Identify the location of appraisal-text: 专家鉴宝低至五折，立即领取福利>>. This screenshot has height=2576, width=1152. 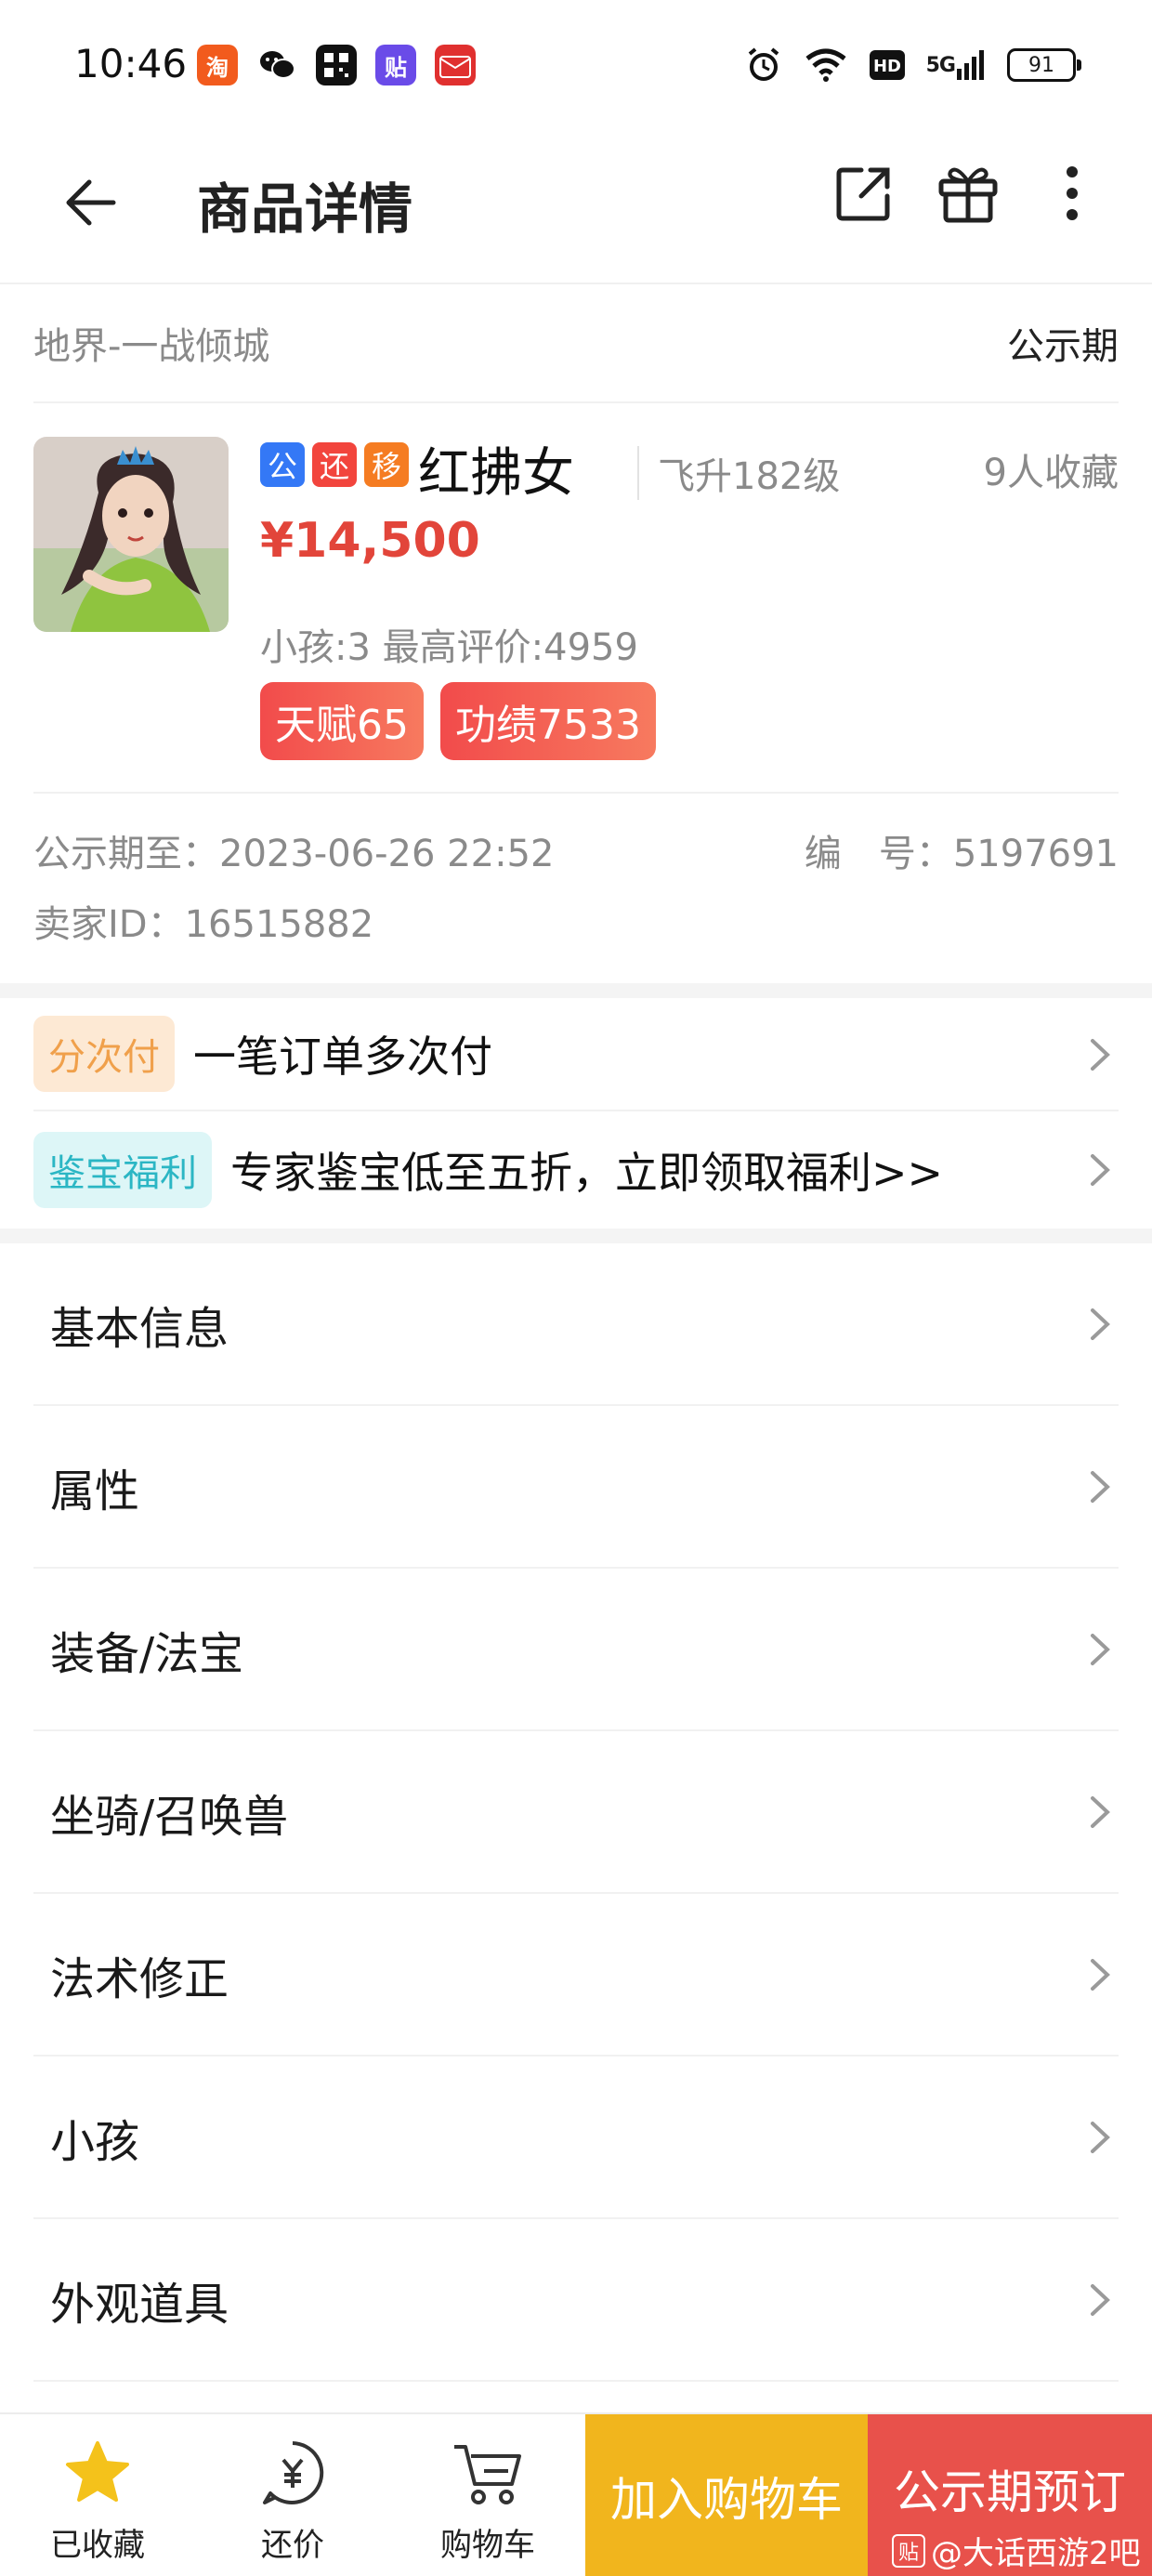
(587, 1173).